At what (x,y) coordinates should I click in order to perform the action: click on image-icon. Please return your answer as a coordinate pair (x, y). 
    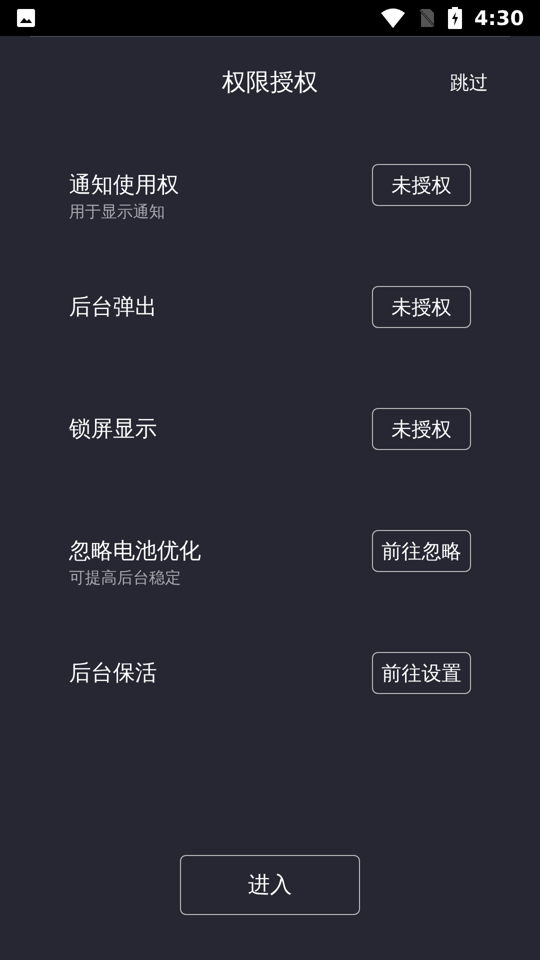
    Looking at the image, I should click on (26, 18).